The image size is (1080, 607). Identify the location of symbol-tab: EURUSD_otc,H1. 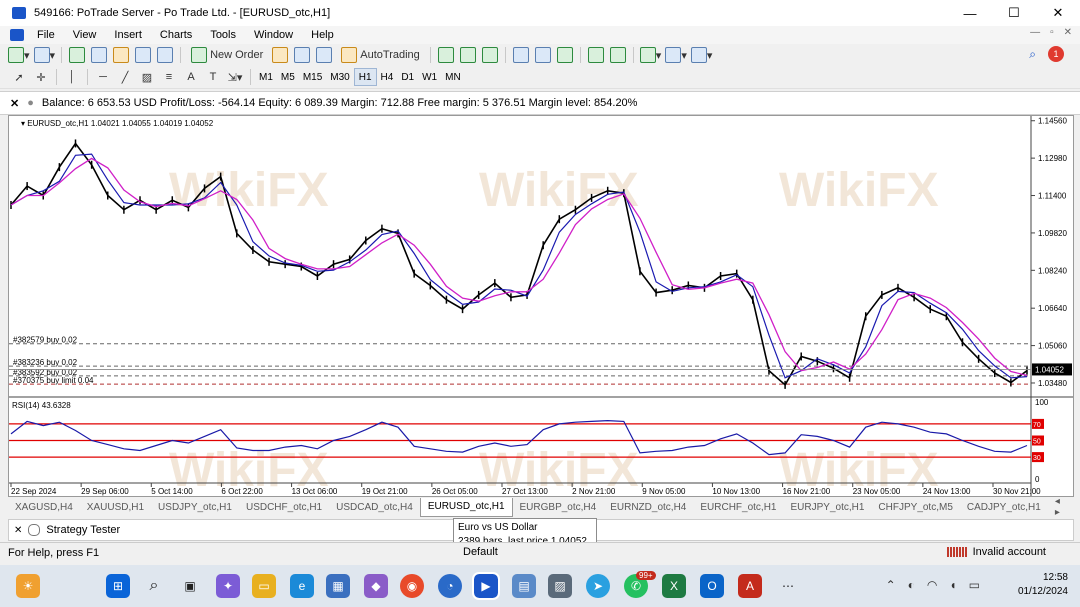
(466, 507).